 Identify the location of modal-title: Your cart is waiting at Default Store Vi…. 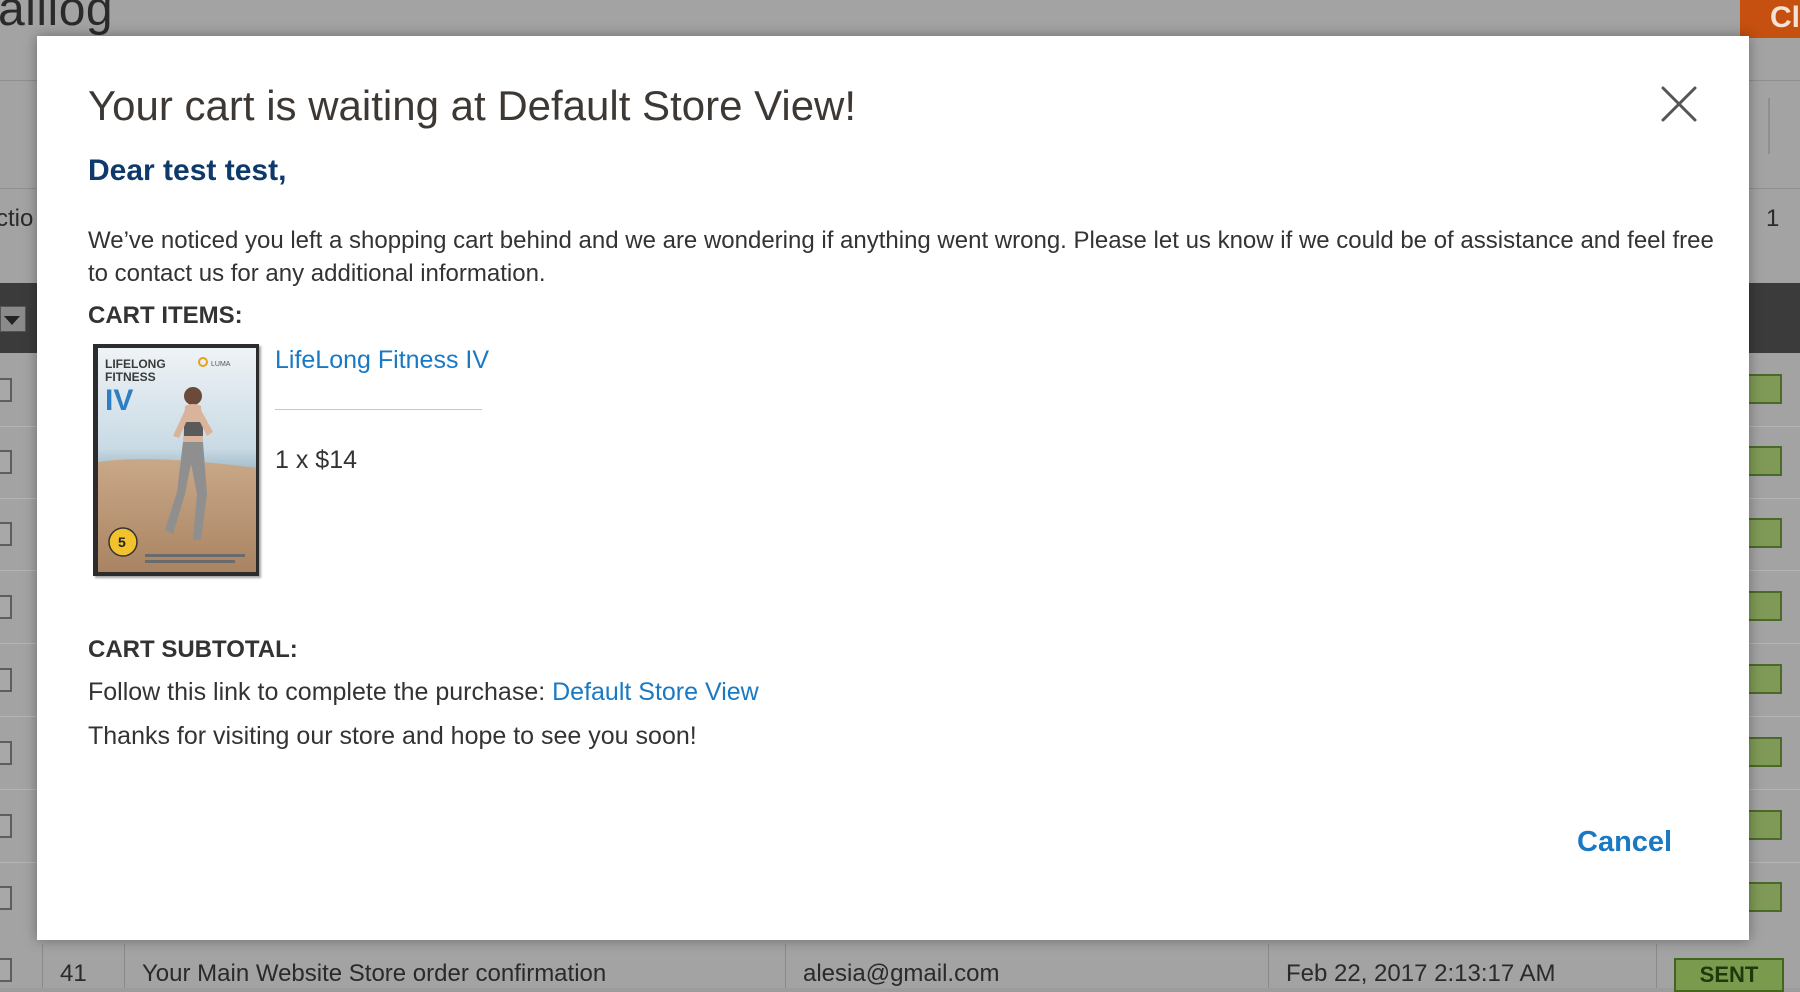
(472, 105).